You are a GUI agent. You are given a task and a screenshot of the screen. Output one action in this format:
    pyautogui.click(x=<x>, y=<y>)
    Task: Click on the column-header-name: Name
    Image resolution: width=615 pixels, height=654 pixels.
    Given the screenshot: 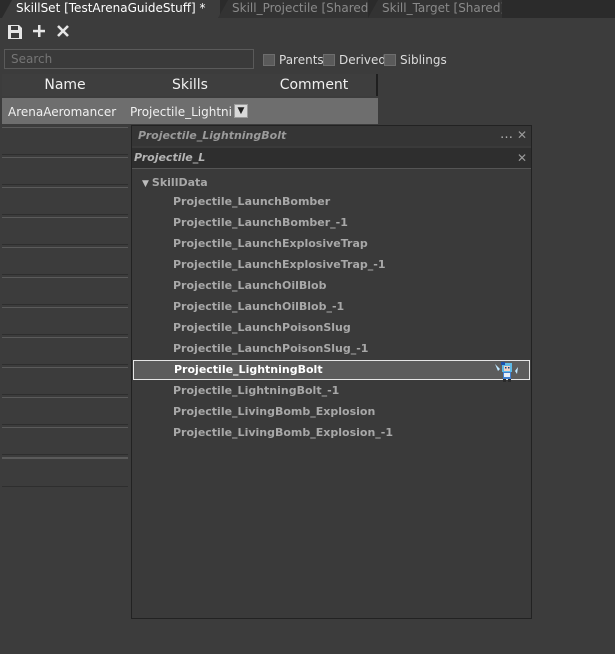 What is the action you would take?
    pyautogui.click(x=66, y=85)
    